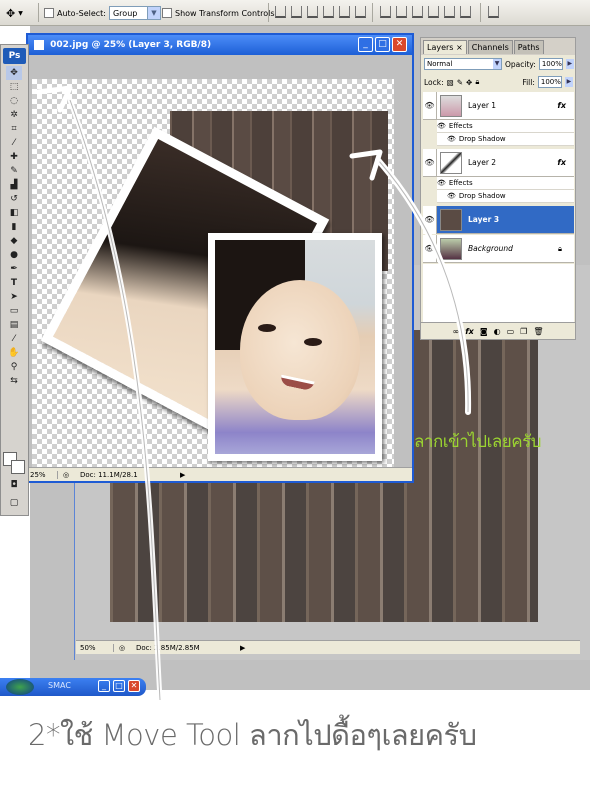  What do you see at coordinates (167, 13) in the screenshot?
I see `show-transform-checkbox` at bounding box center [167, 13].